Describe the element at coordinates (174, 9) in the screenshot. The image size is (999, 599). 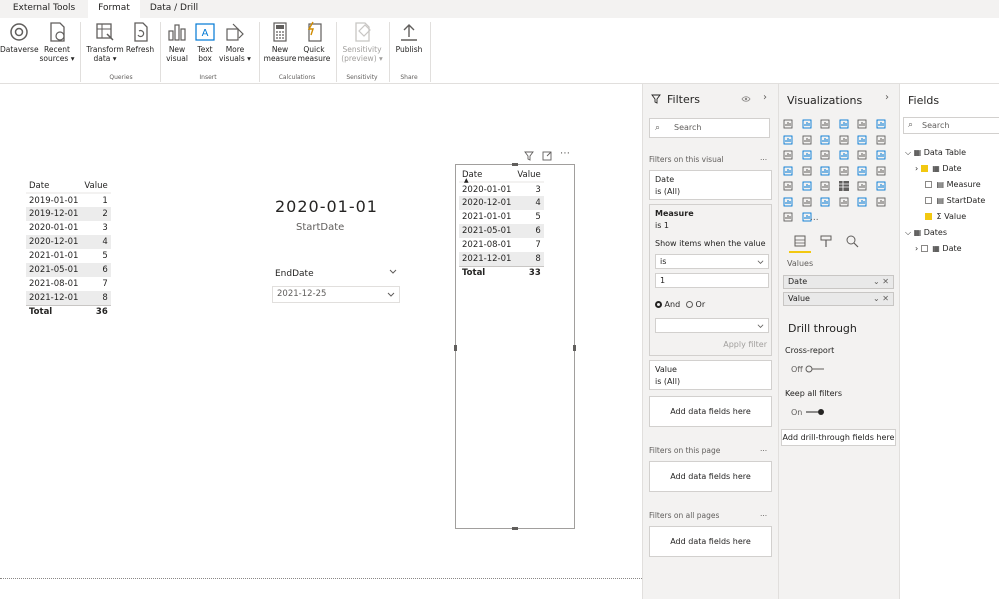
I see `tab-data-drill: Data / Drill` at that location.